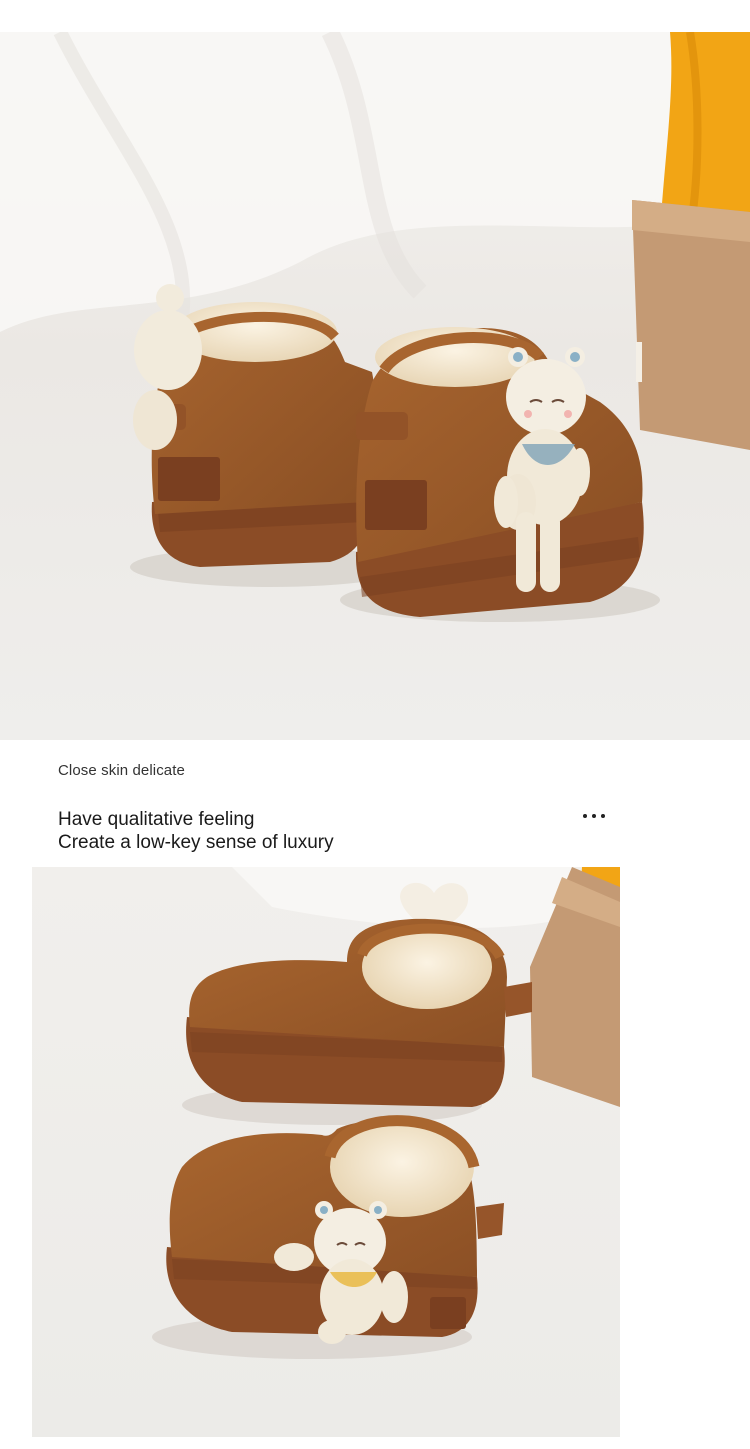 This screenshot has height=1449, width=750. I want to click on boot-bottom, so click(335, 1229).